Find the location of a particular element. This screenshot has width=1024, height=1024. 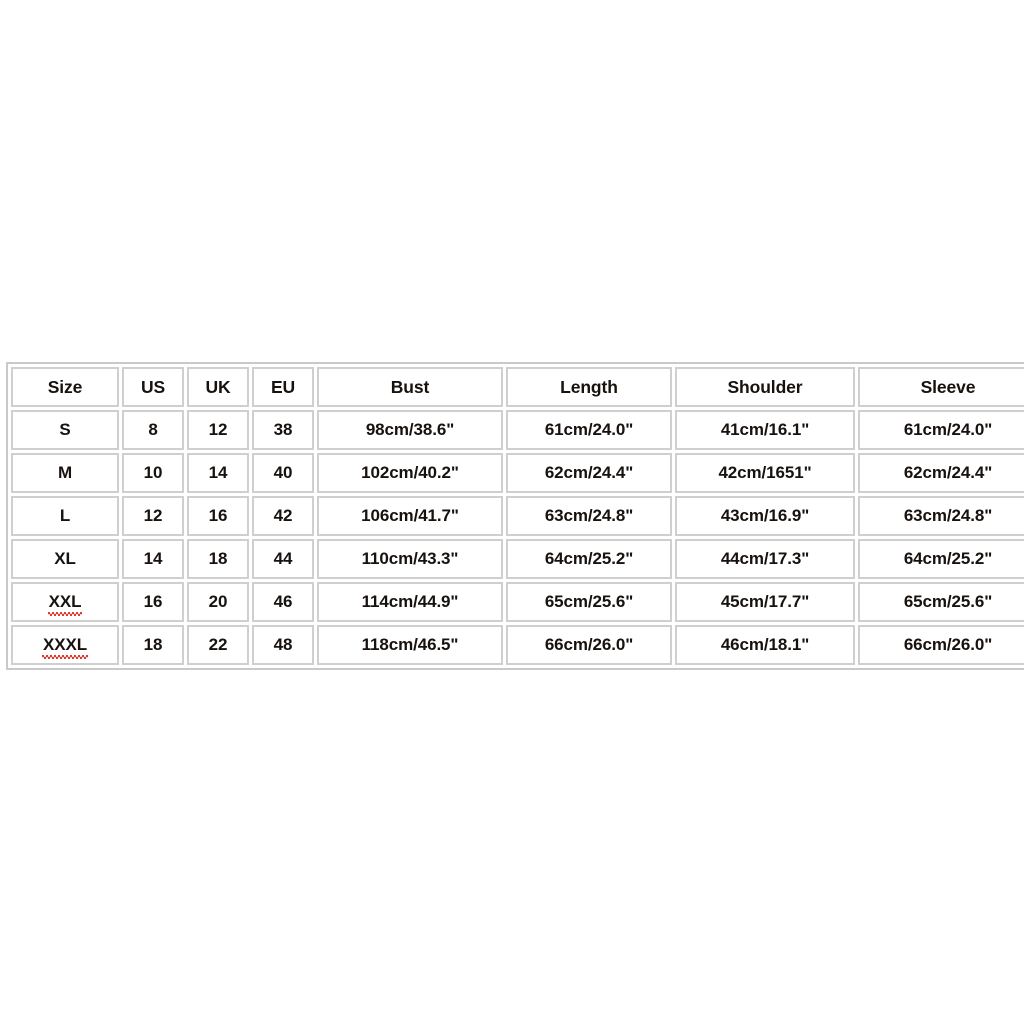

cell-us: 16 is located at coordinates (153, 602).